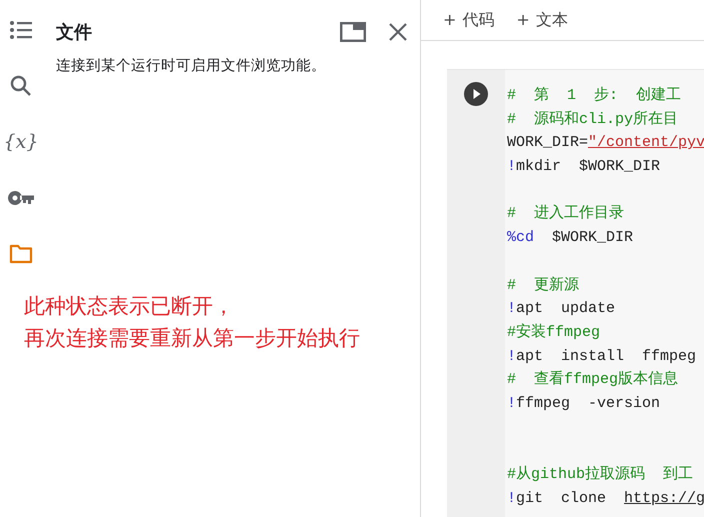 This screenshot has height=517, width=704. What do you see at coordinates (543, 285) in the screenshot?
I see `code-comment: # 更新源` at bounding box center [543, 285].